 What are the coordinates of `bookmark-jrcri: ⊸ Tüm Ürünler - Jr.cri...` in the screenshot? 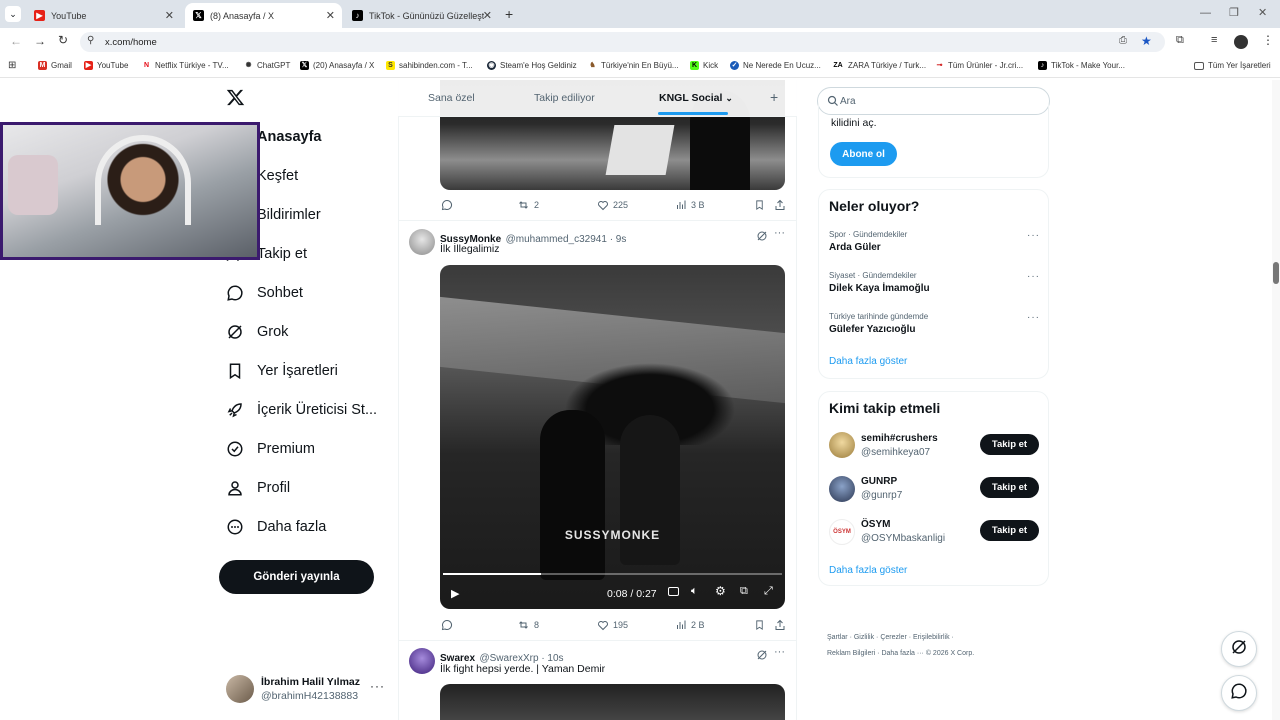 It's located at (979, 65).